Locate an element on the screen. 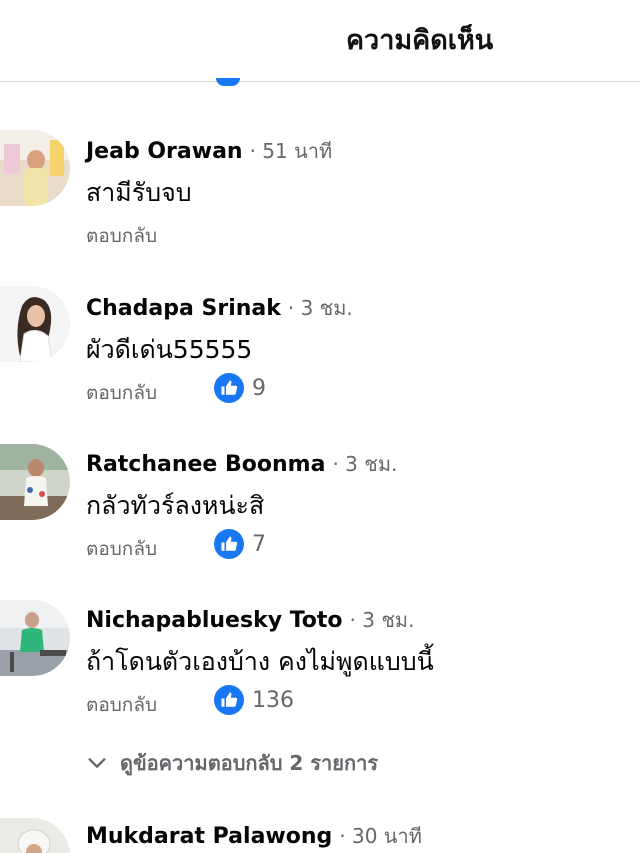 The width and height of the screenshot is (640, 853). view-replies-button: ดูข้อความตอบกลับ 2 รายการ is located at coordinates (232, 763).